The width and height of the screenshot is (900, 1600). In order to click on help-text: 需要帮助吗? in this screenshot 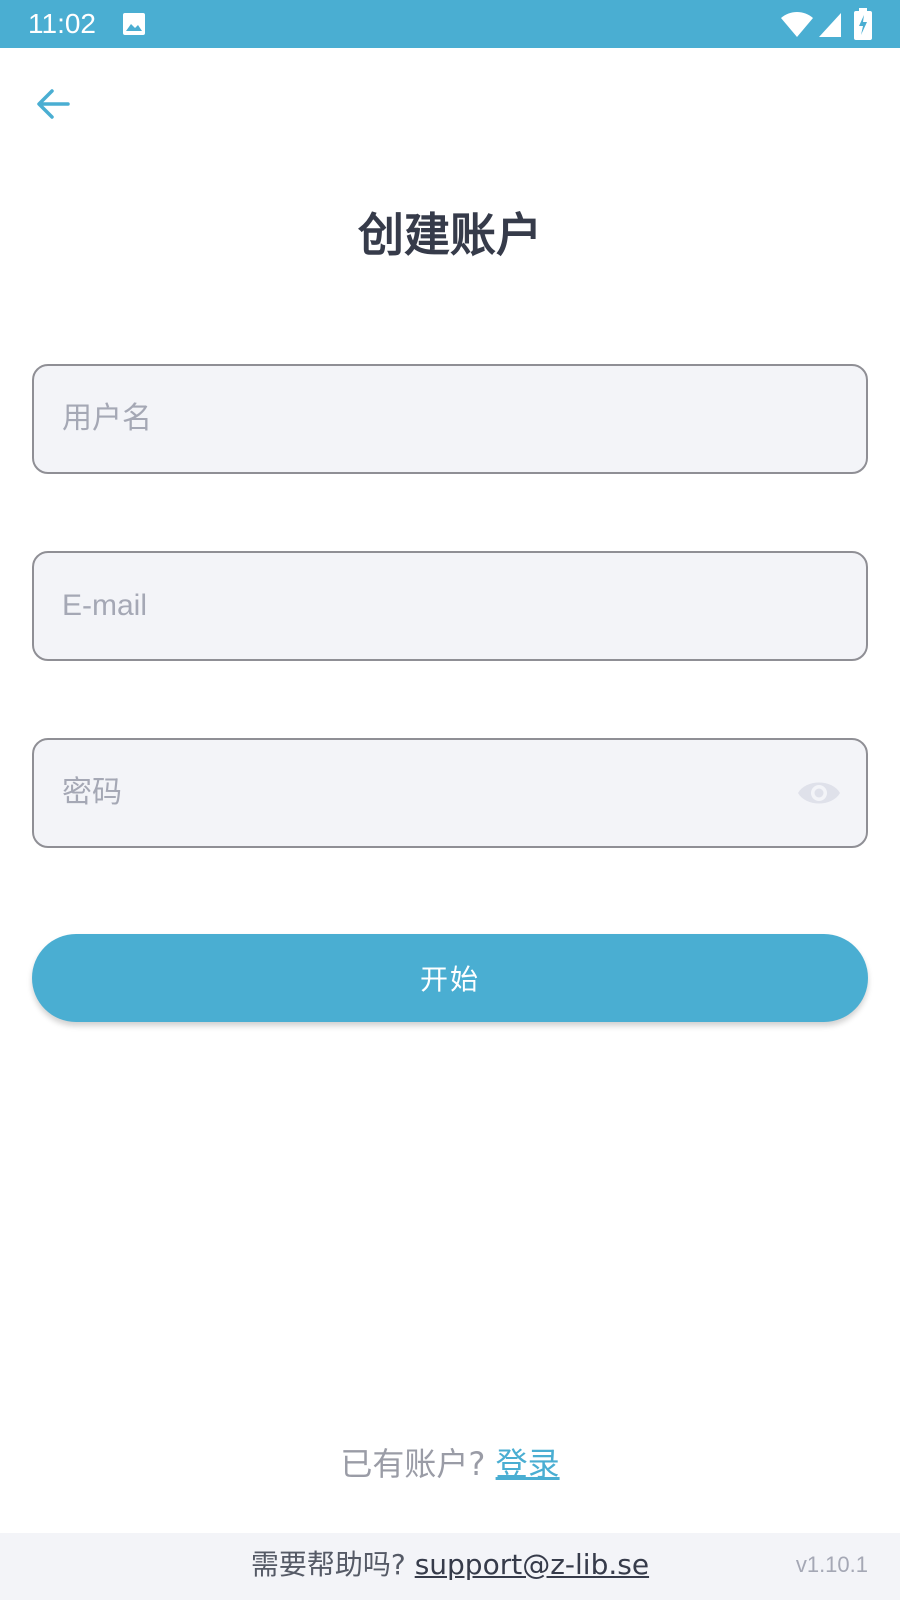, I will do `click(328, 1564)`.